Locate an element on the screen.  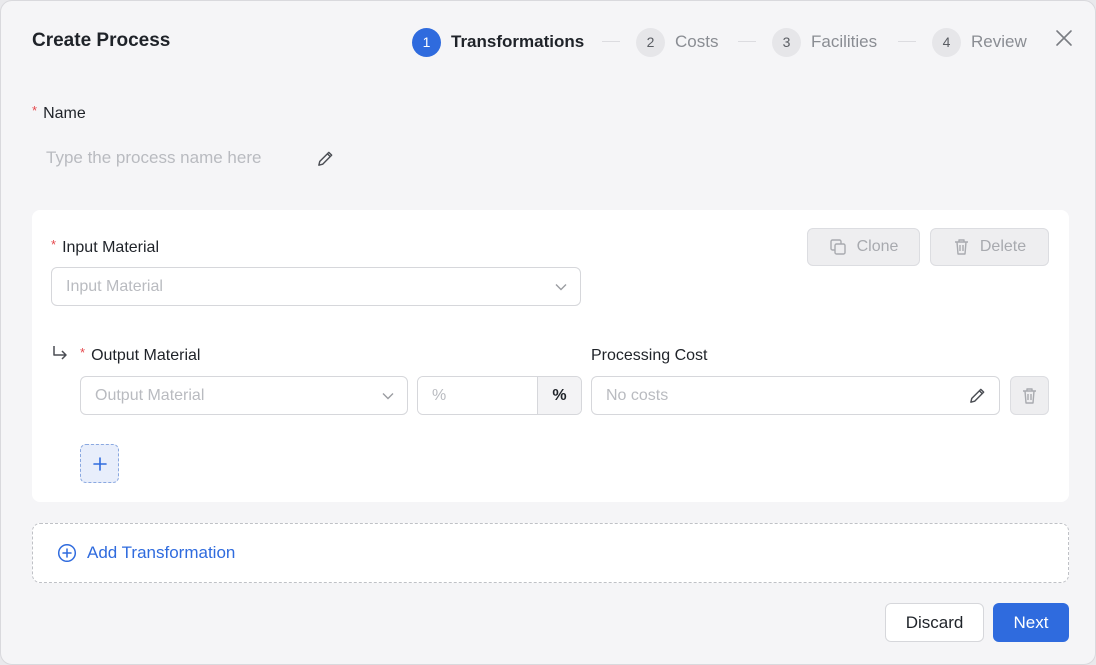
processing-cost-edit-button is located at coordinates (977, 395).